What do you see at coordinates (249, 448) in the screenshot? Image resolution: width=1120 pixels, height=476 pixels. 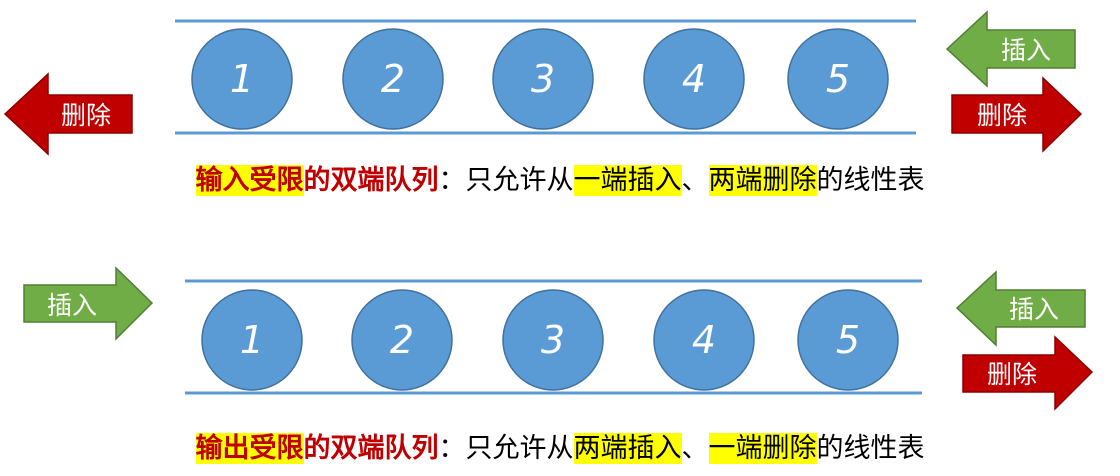 I see `term-highlight: 输出受限` at bounding box center [249, 448].